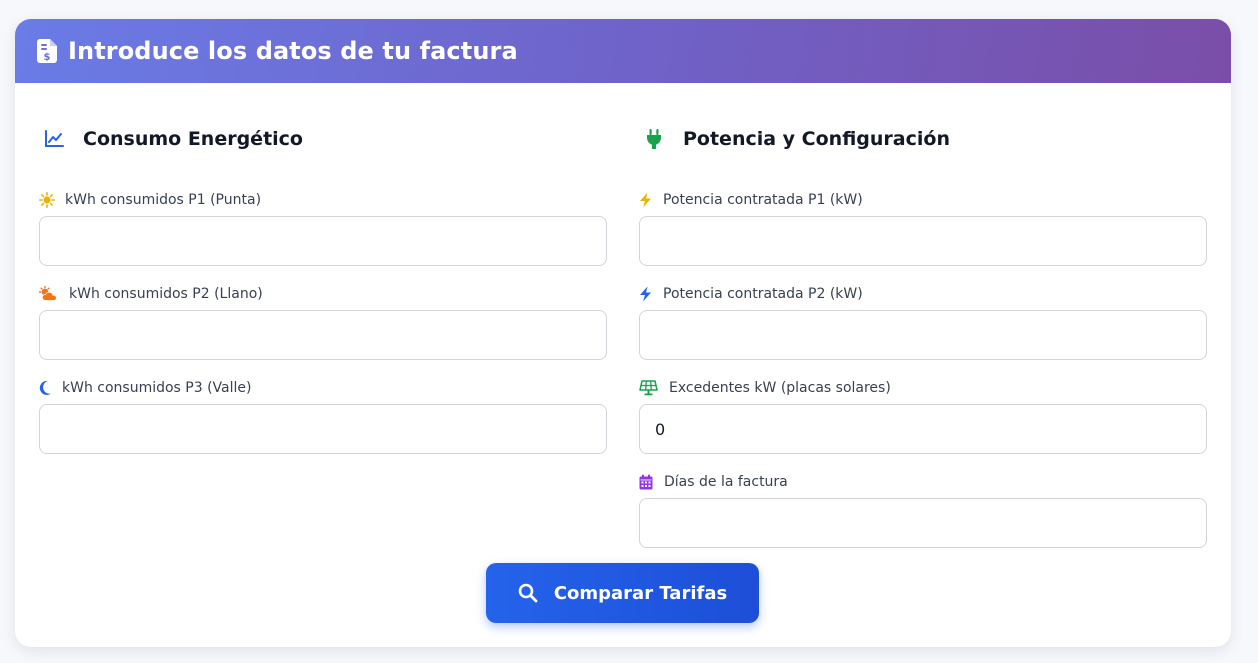 Image resolution: width=1258 pixels, height=663 pixels. I want to click on kwh-p1-input, so click(323, 241).